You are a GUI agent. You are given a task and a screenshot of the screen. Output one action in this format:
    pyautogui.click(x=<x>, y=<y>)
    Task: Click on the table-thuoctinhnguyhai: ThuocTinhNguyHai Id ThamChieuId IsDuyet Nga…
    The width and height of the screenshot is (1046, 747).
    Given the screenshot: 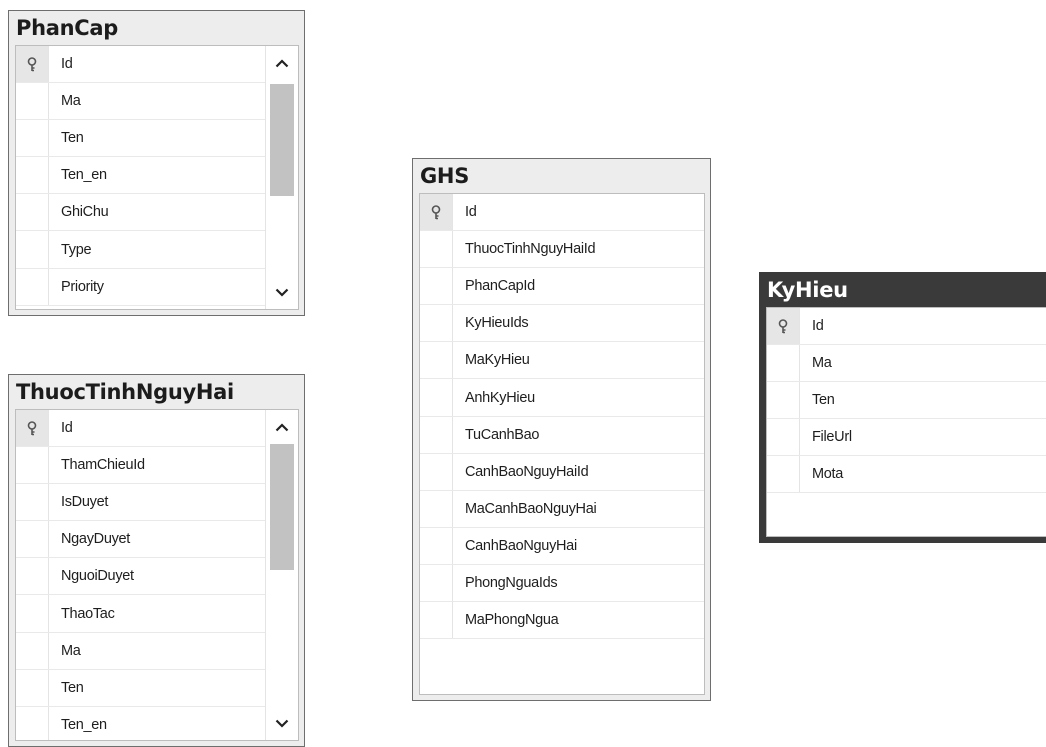 What is the action you would take?
    pyautogui.click(x=156, y=560)
    